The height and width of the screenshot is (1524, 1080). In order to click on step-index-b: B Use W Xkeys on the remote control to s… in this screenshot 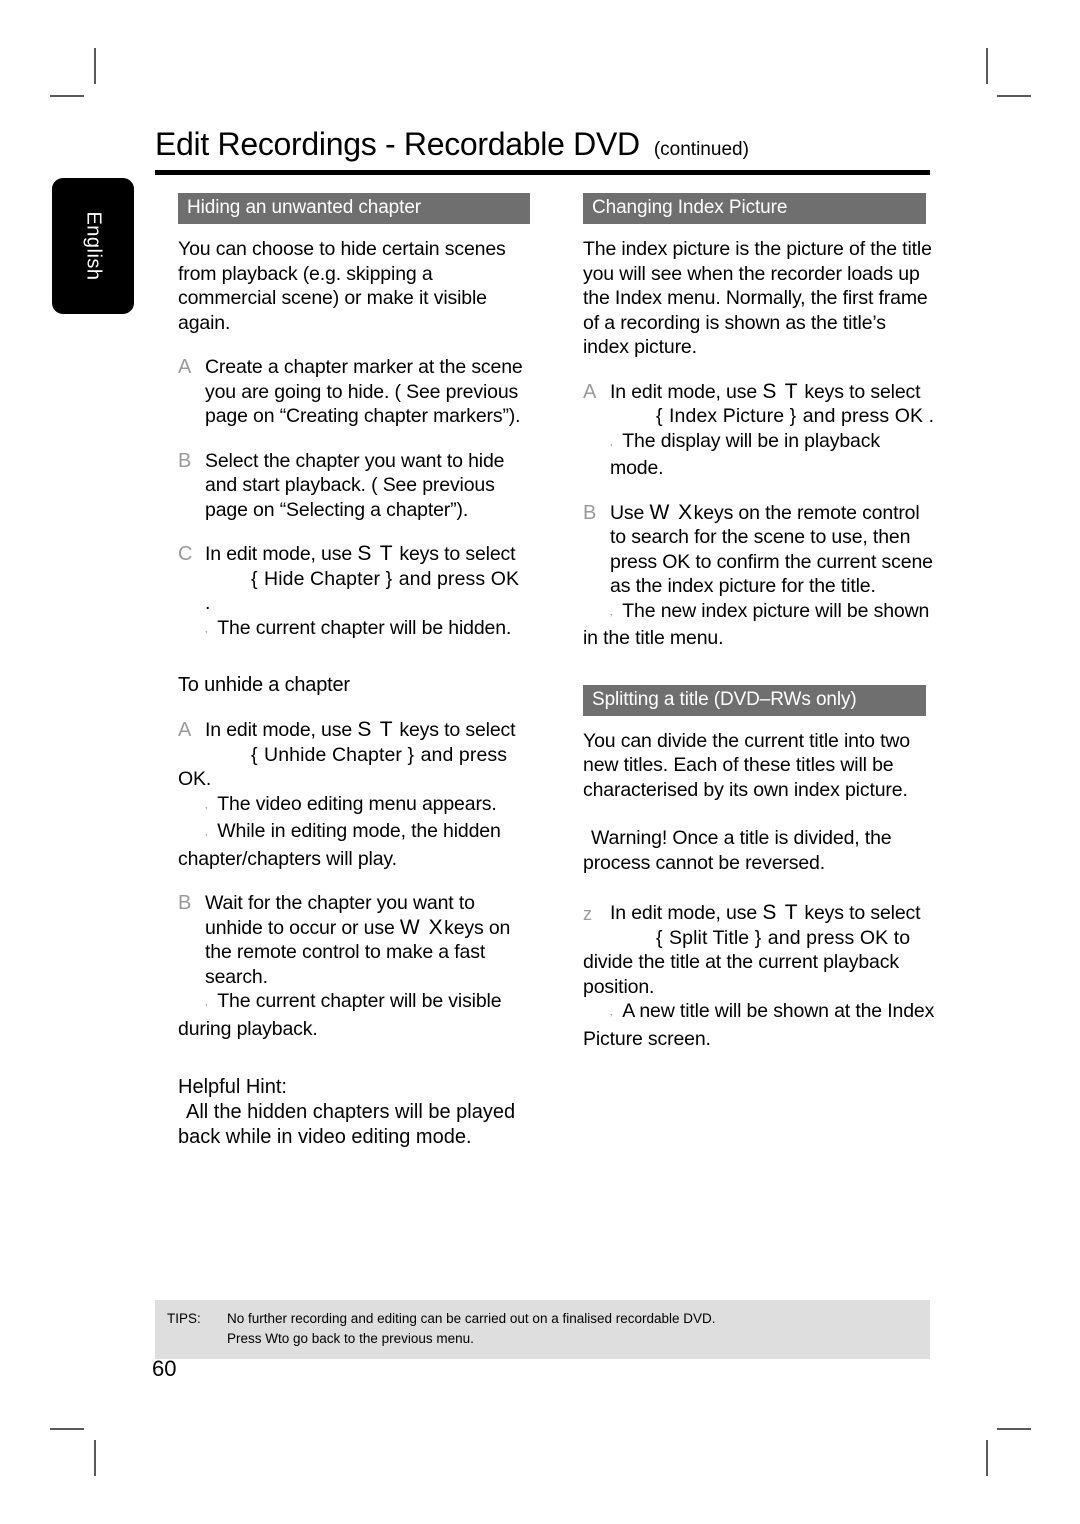, I will do `click(759, 576)`.